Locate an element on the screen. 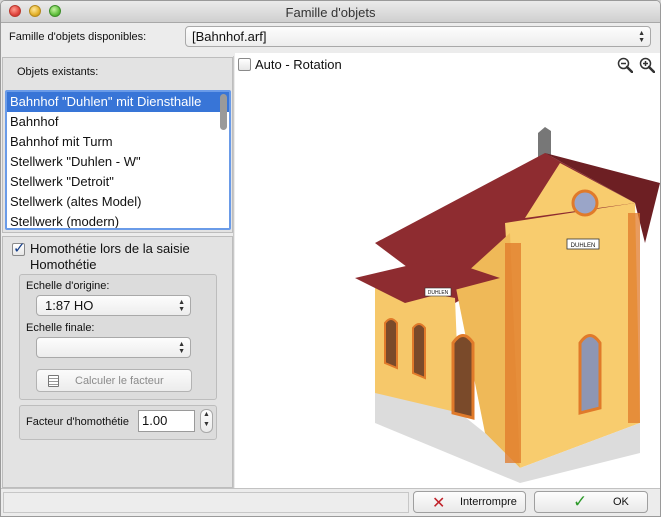 The width and height of the screenshot is (661, 517). title-bar: Famille d'objets is located at coordinates (330, 12).